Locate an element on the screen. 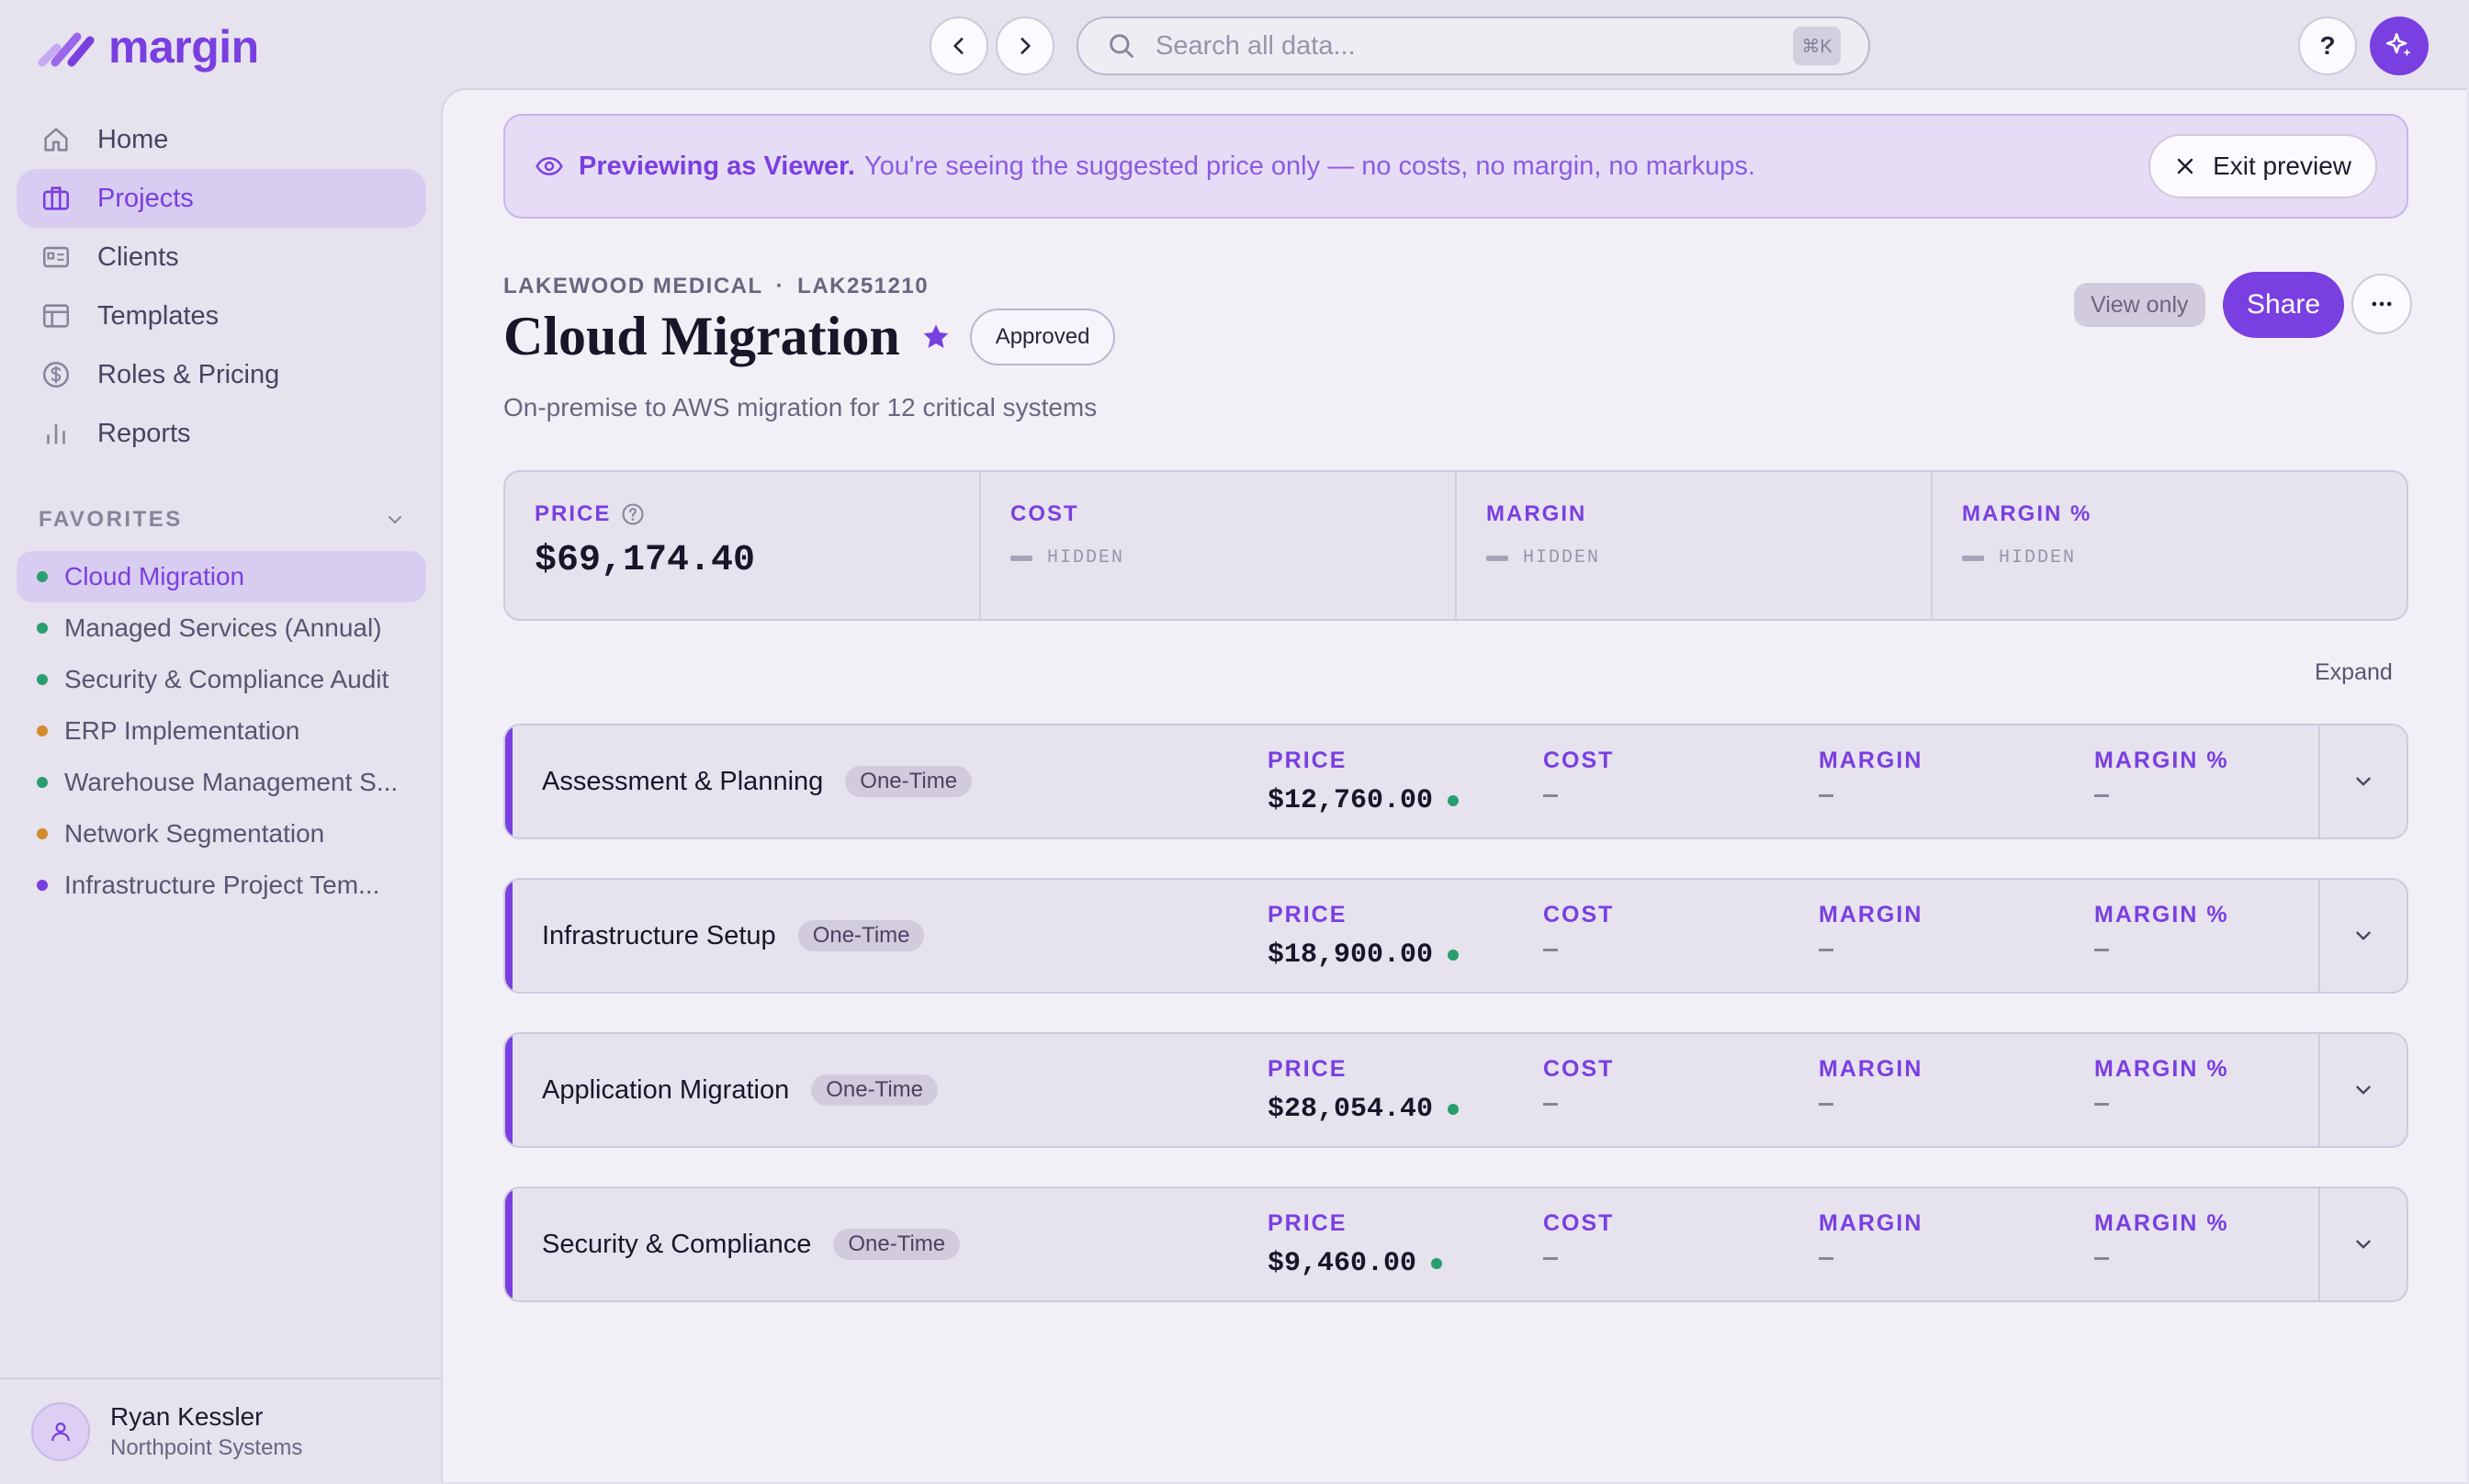 This screenshot has height=1484, width=2469. exit-preview-button: Exit preview is located at coordinates (2262, 166).